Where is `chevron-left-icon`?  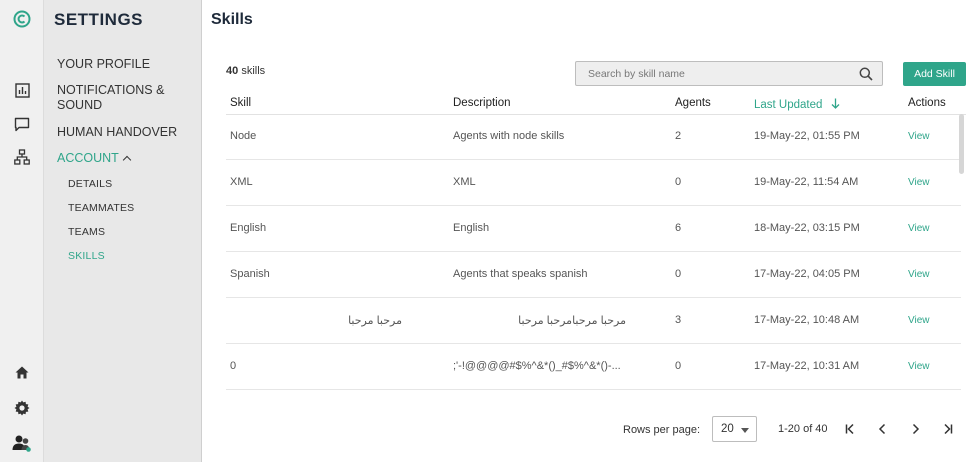
chevron-left-icon is located at coordinates (882, 429).